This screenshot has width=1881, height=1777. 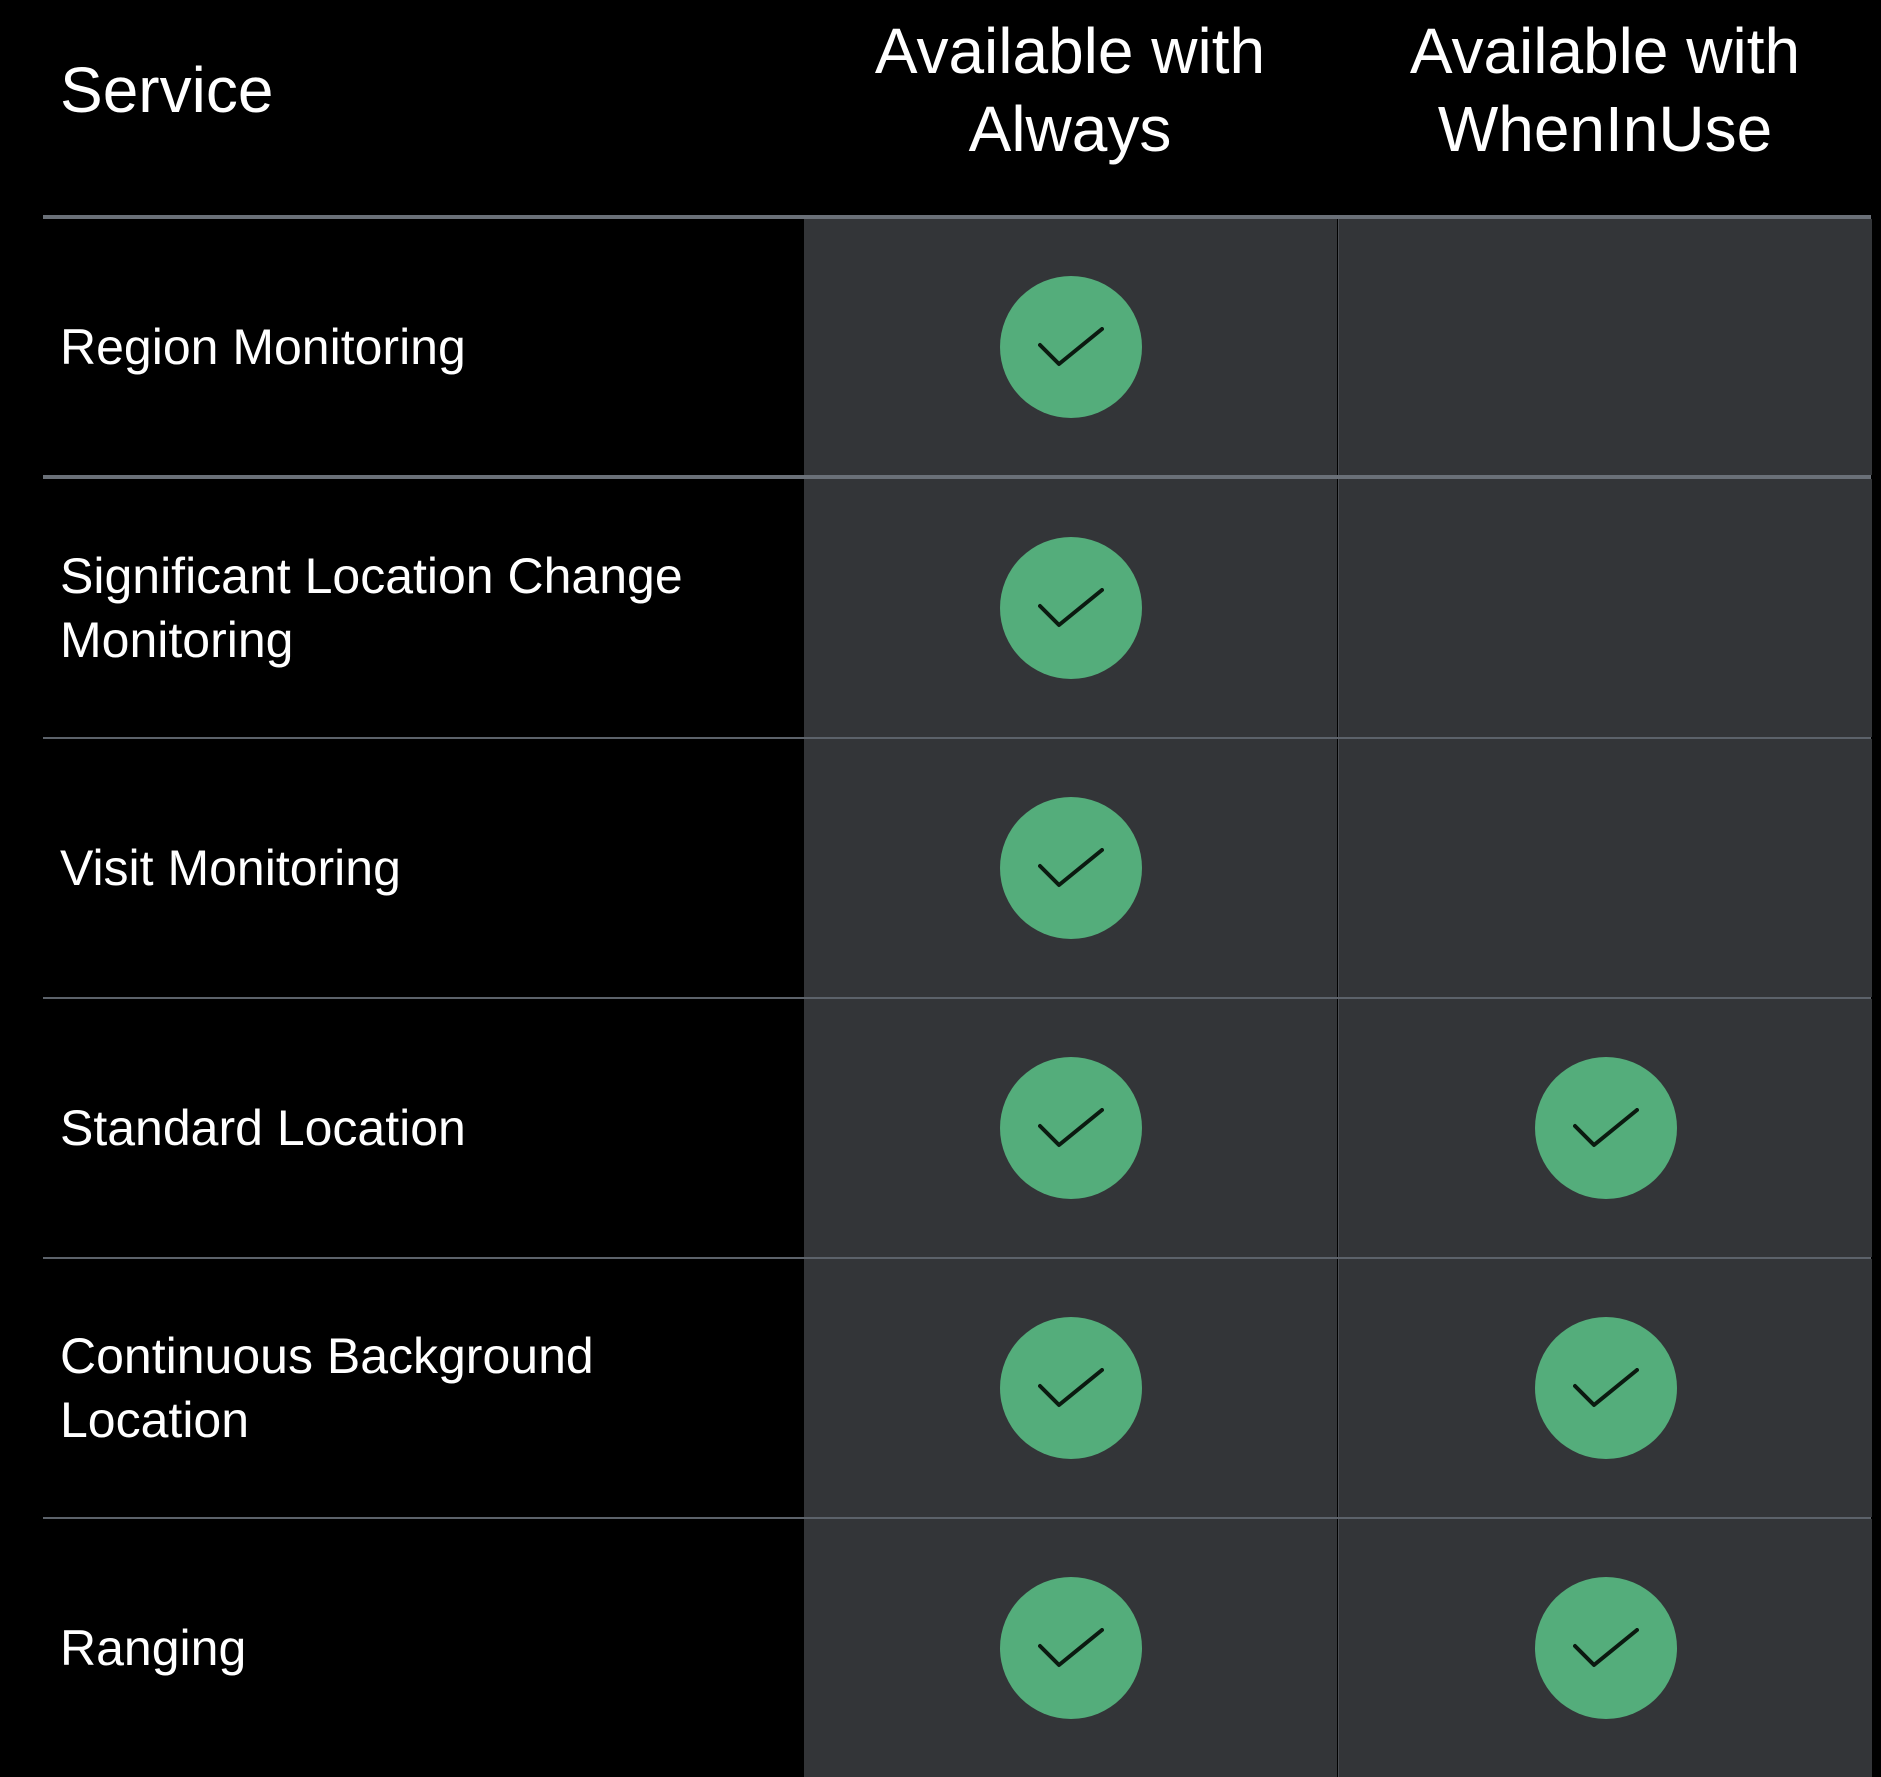 What do you see at coordinates (263, 347) in the screenshot?
I see `service-name: Region Monitoring` at bounding box center [263, 347].